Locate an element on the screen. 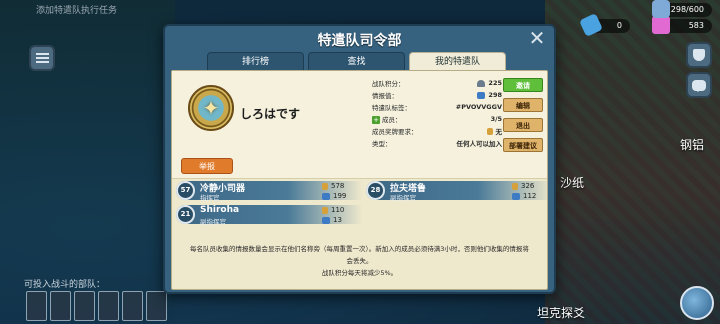  member-row: 28 拉夫塔鲁 副指挥官 326 112 is located at coordinates (459, 191).